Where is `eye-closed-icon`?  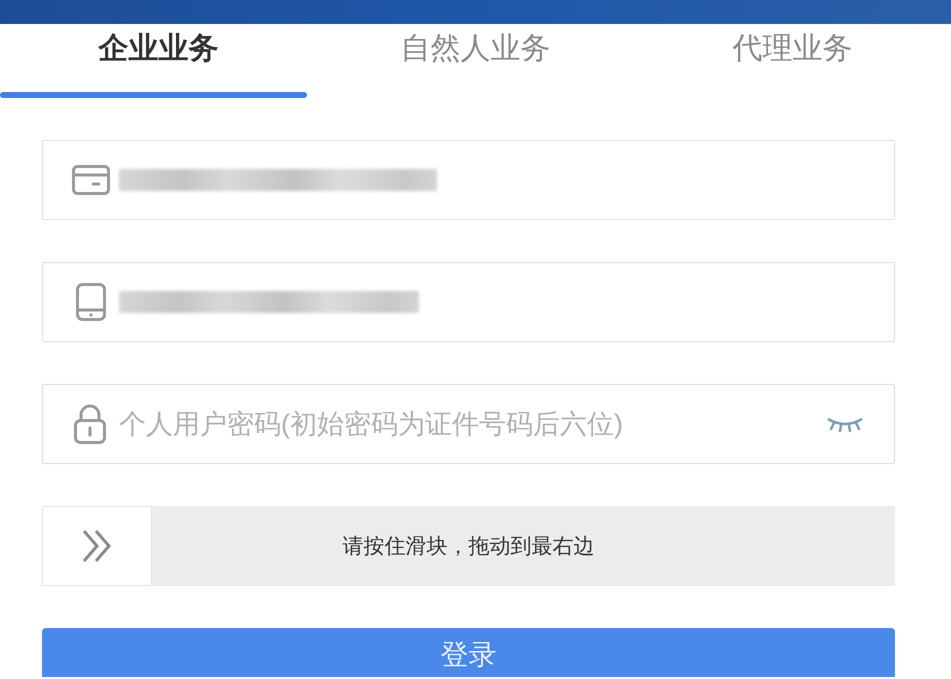
eye-closed-icon is located at coordinates (845, 424).